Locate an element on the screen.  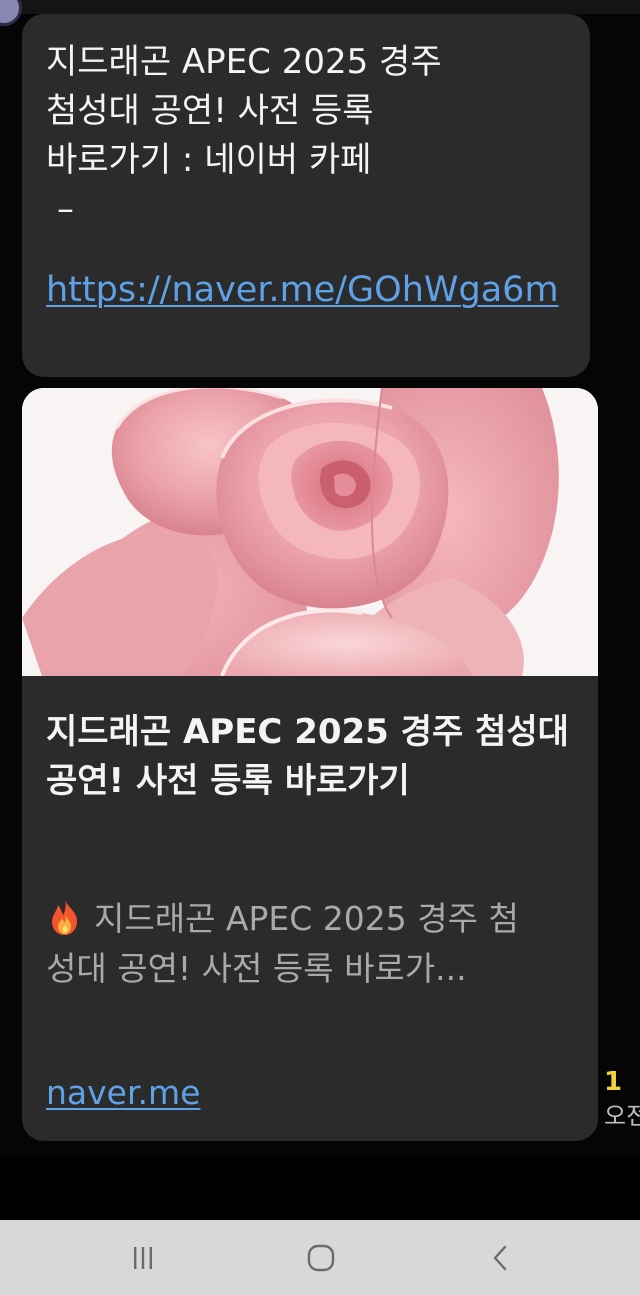
home-icon is located at coordinates (321, 1257).